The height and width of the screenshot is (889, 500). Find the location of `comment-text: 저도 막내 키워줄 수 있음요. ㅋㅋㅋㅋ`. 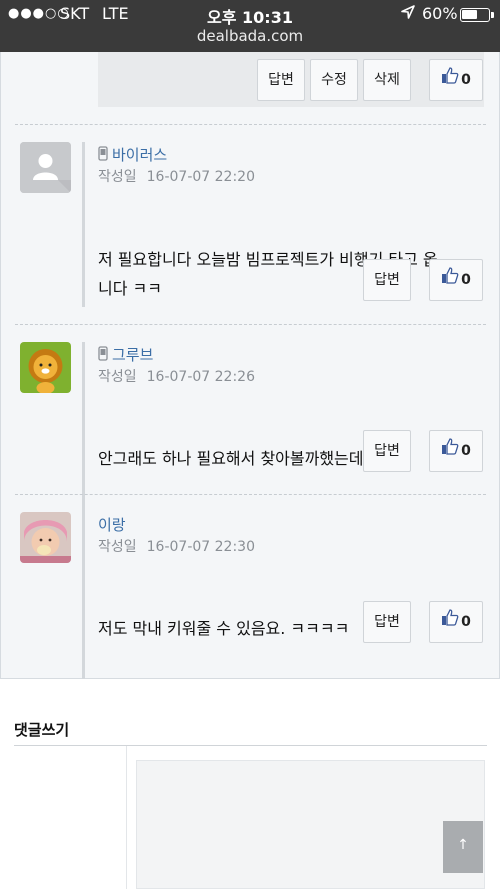

comment-text: 저도 막내 키워줄 수 있음요. ㅋㅋㅋㅋ is located at coordinates (288, 628).